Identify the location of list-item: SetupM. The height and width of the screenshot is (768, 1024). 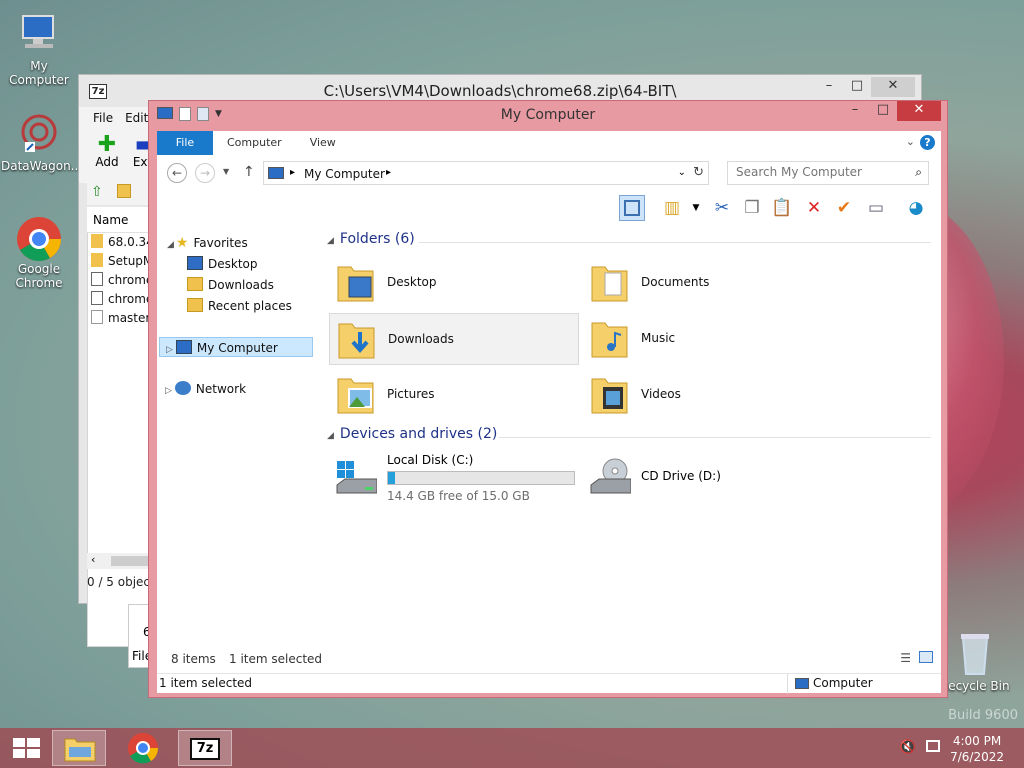
(121, 261).